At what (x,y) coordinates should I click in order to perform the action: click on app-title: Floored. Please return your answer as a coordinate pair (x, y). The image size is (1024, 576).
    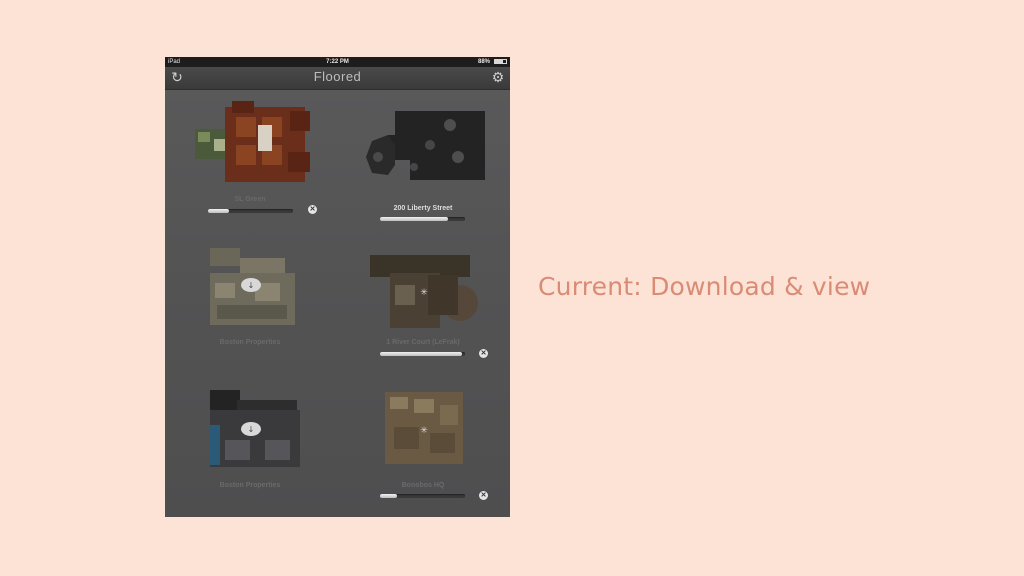
    Looking at the image, I should click on (337, 76).